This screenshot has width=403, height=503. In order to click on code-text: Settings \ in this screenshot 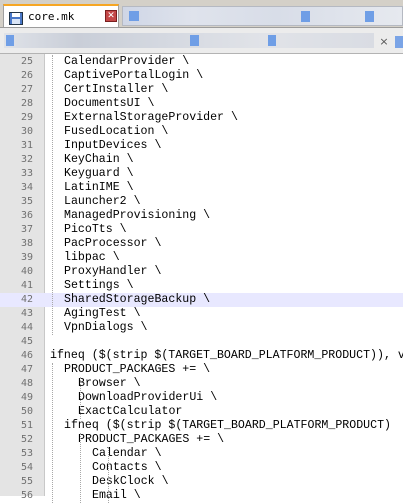, I will do `click(99, 285)`.